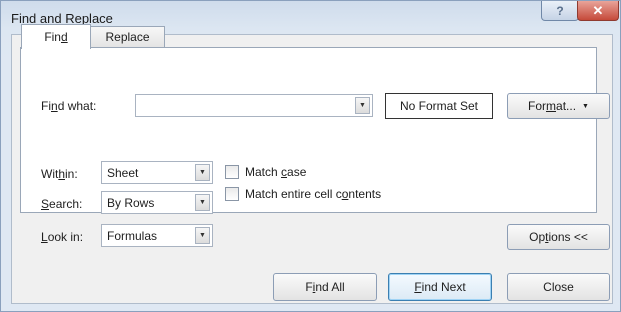  I want to click on find-all-label: Find All, so click(325, 287).